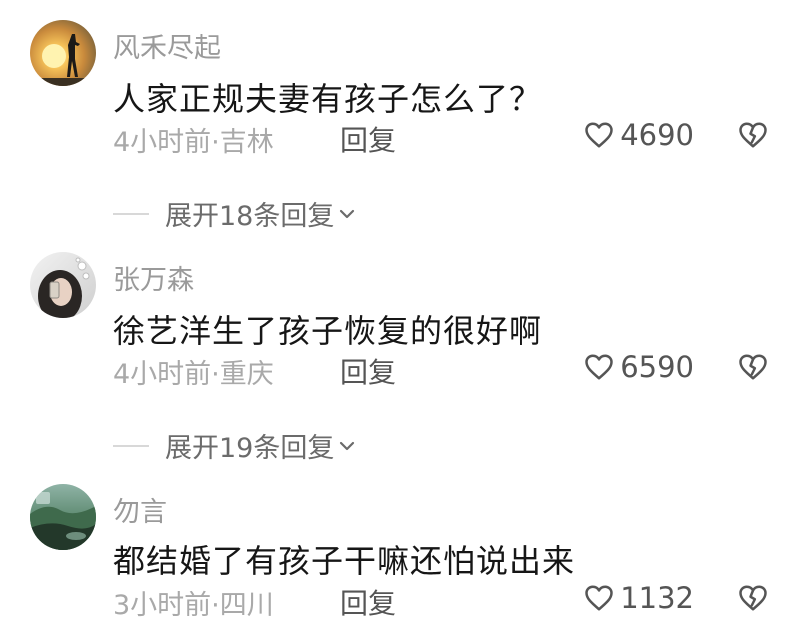  What do you see at coordinates (193, 374) in the screenshot?
I see `comment-meta: 4小时前·重庆` at bounding box center [193, 374].